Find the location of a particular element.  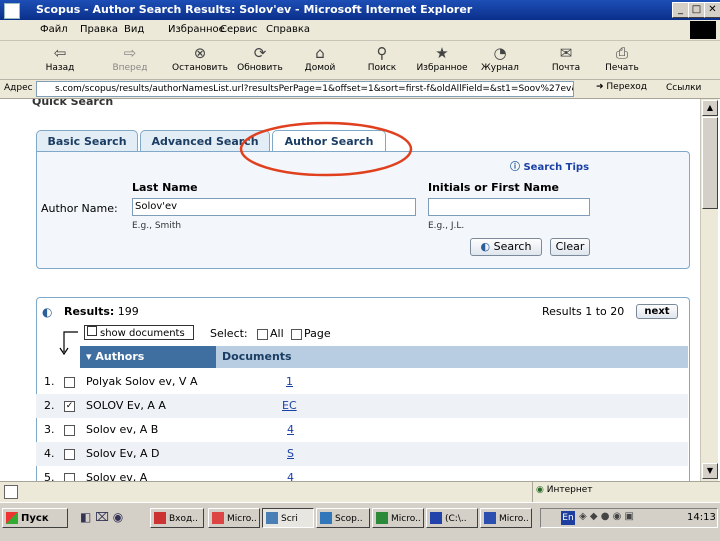

favorites-button: ★ Избранное is located at coordinates (442, 60).